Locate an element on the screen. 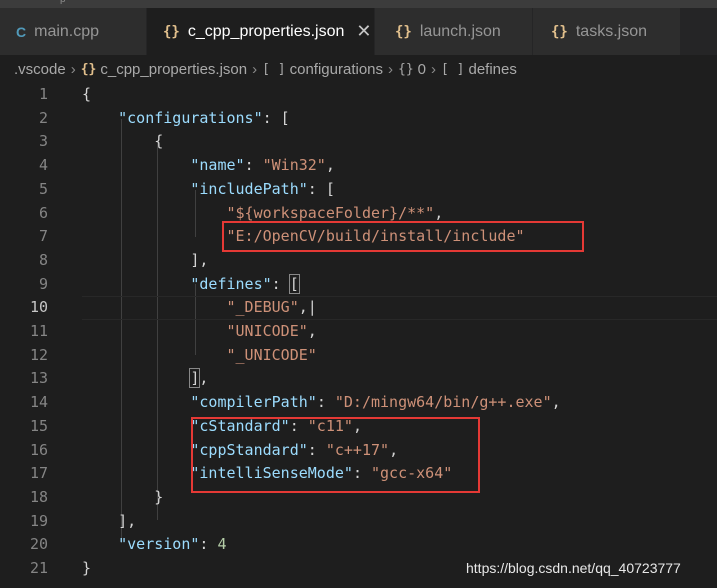 The height and width of the screenshot is (588, 717). code-text: "defines": [ is located at coordinates (191, 285).